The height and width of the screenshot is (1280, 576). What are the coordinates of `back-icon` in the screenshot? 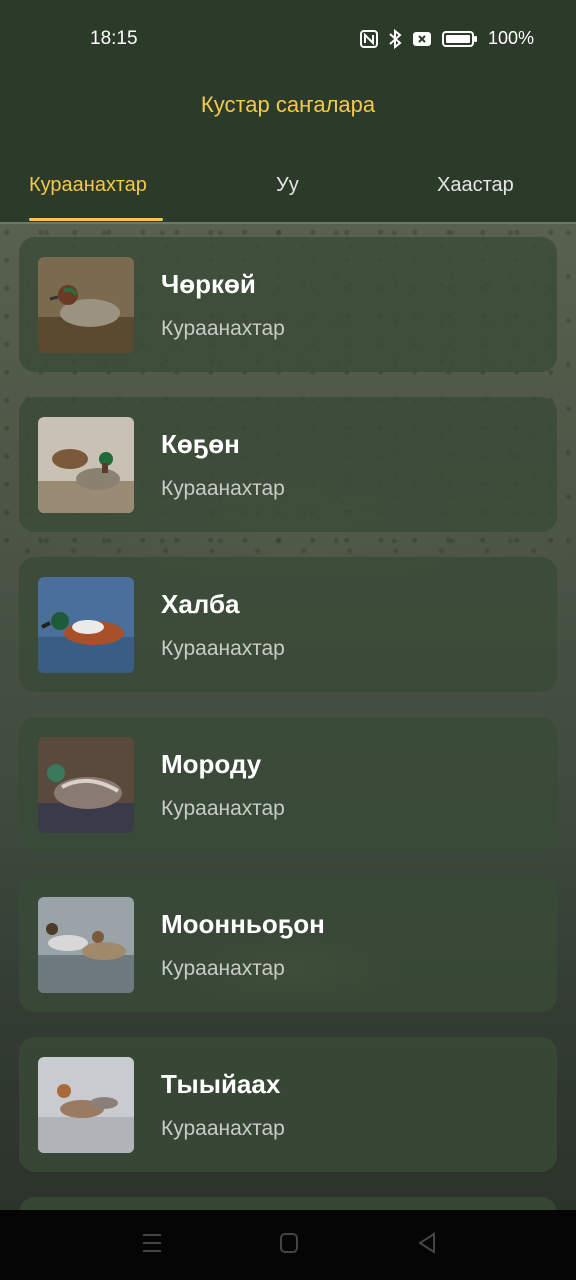 It's located at (427, 1245).